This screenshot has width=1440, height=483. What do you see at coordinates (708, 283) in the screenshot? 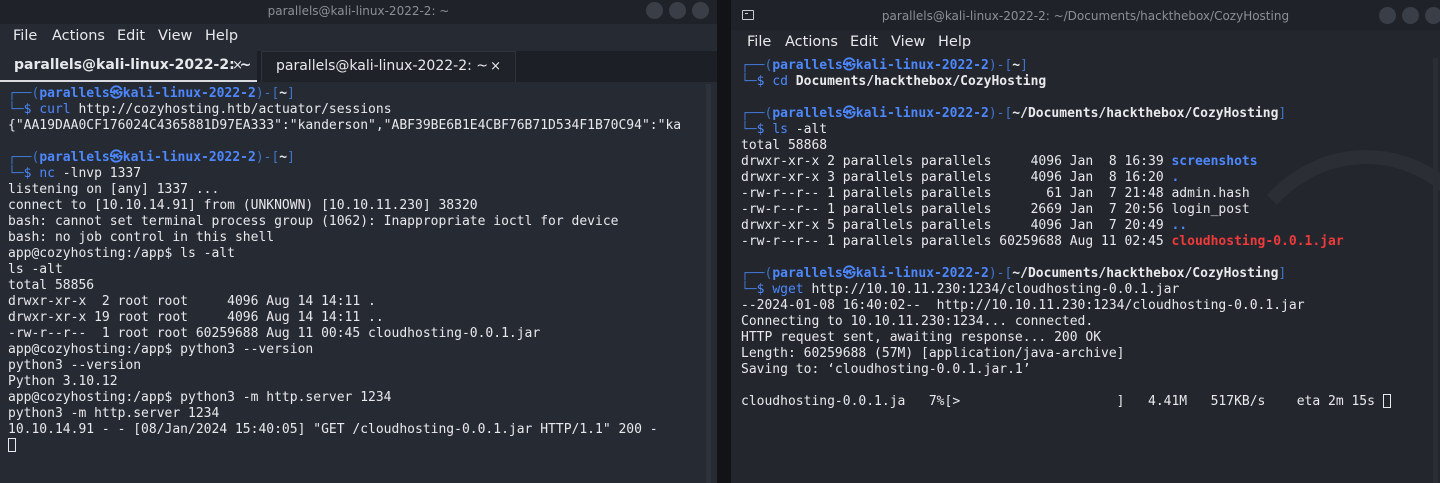
I see `left-scrollbar` at bounding box center [708, 283].